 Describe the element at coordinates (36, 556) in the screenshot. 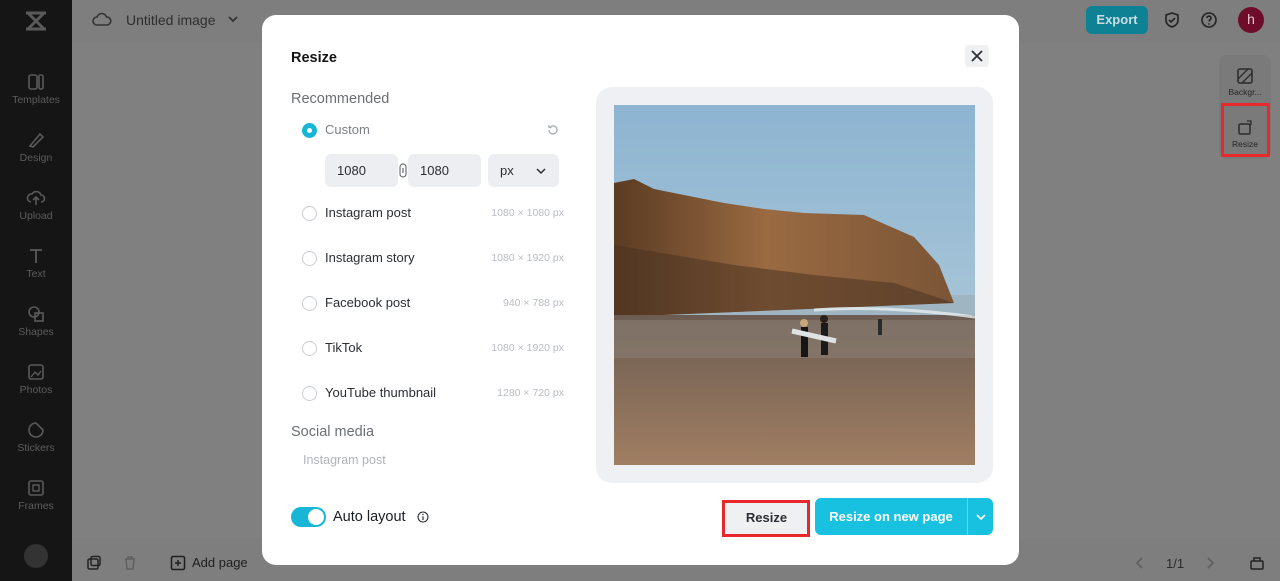

I see `more-apps-button` at that location.